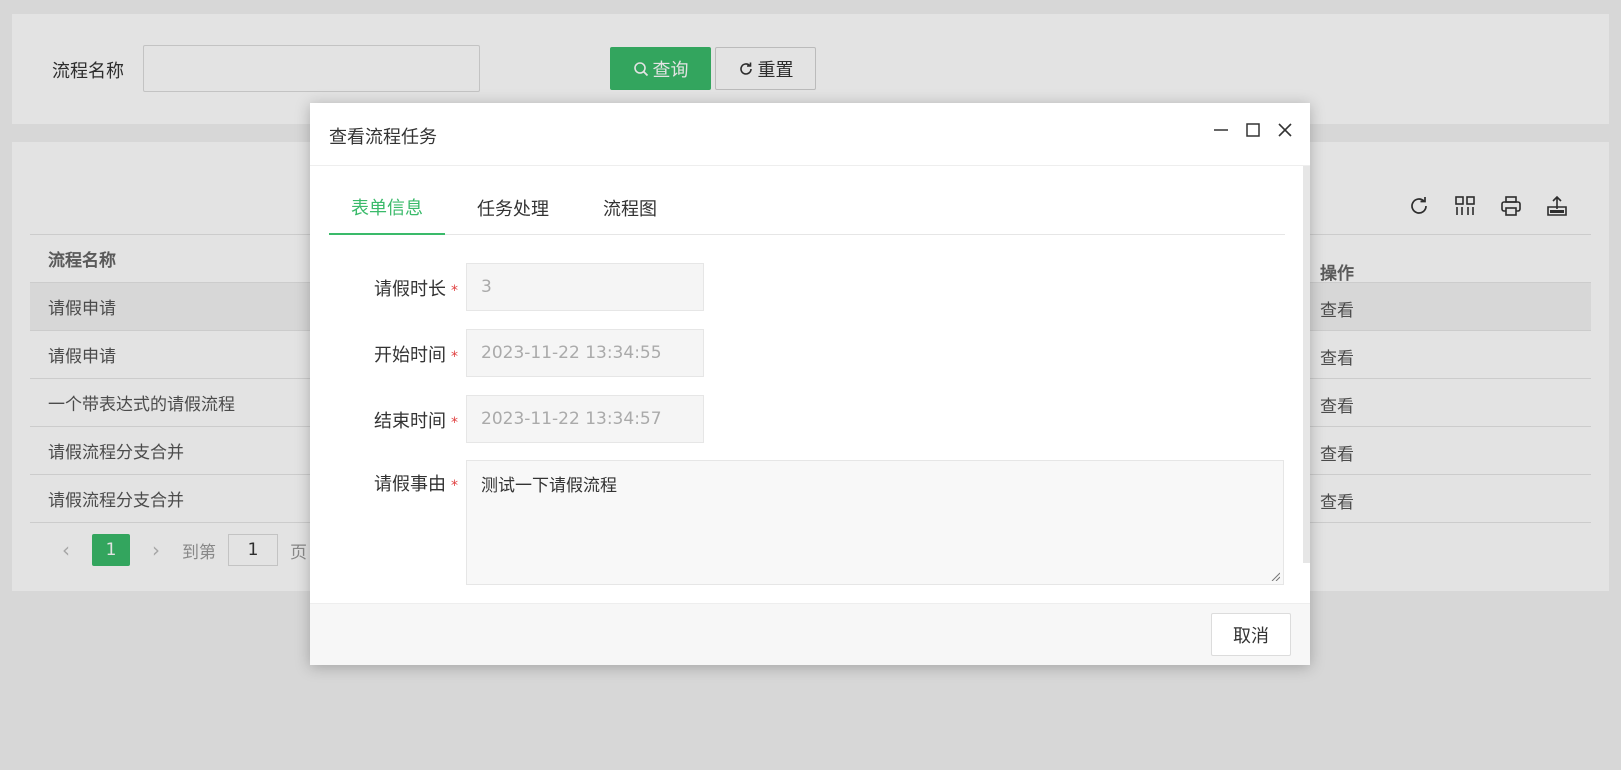 Image resolution: width=1621 pixels, height=770 pixels. What do you see at coordinates (410, 355) in the screenshot?
I see `start-time-label: 开始时间` at bounding box center [410, 355].